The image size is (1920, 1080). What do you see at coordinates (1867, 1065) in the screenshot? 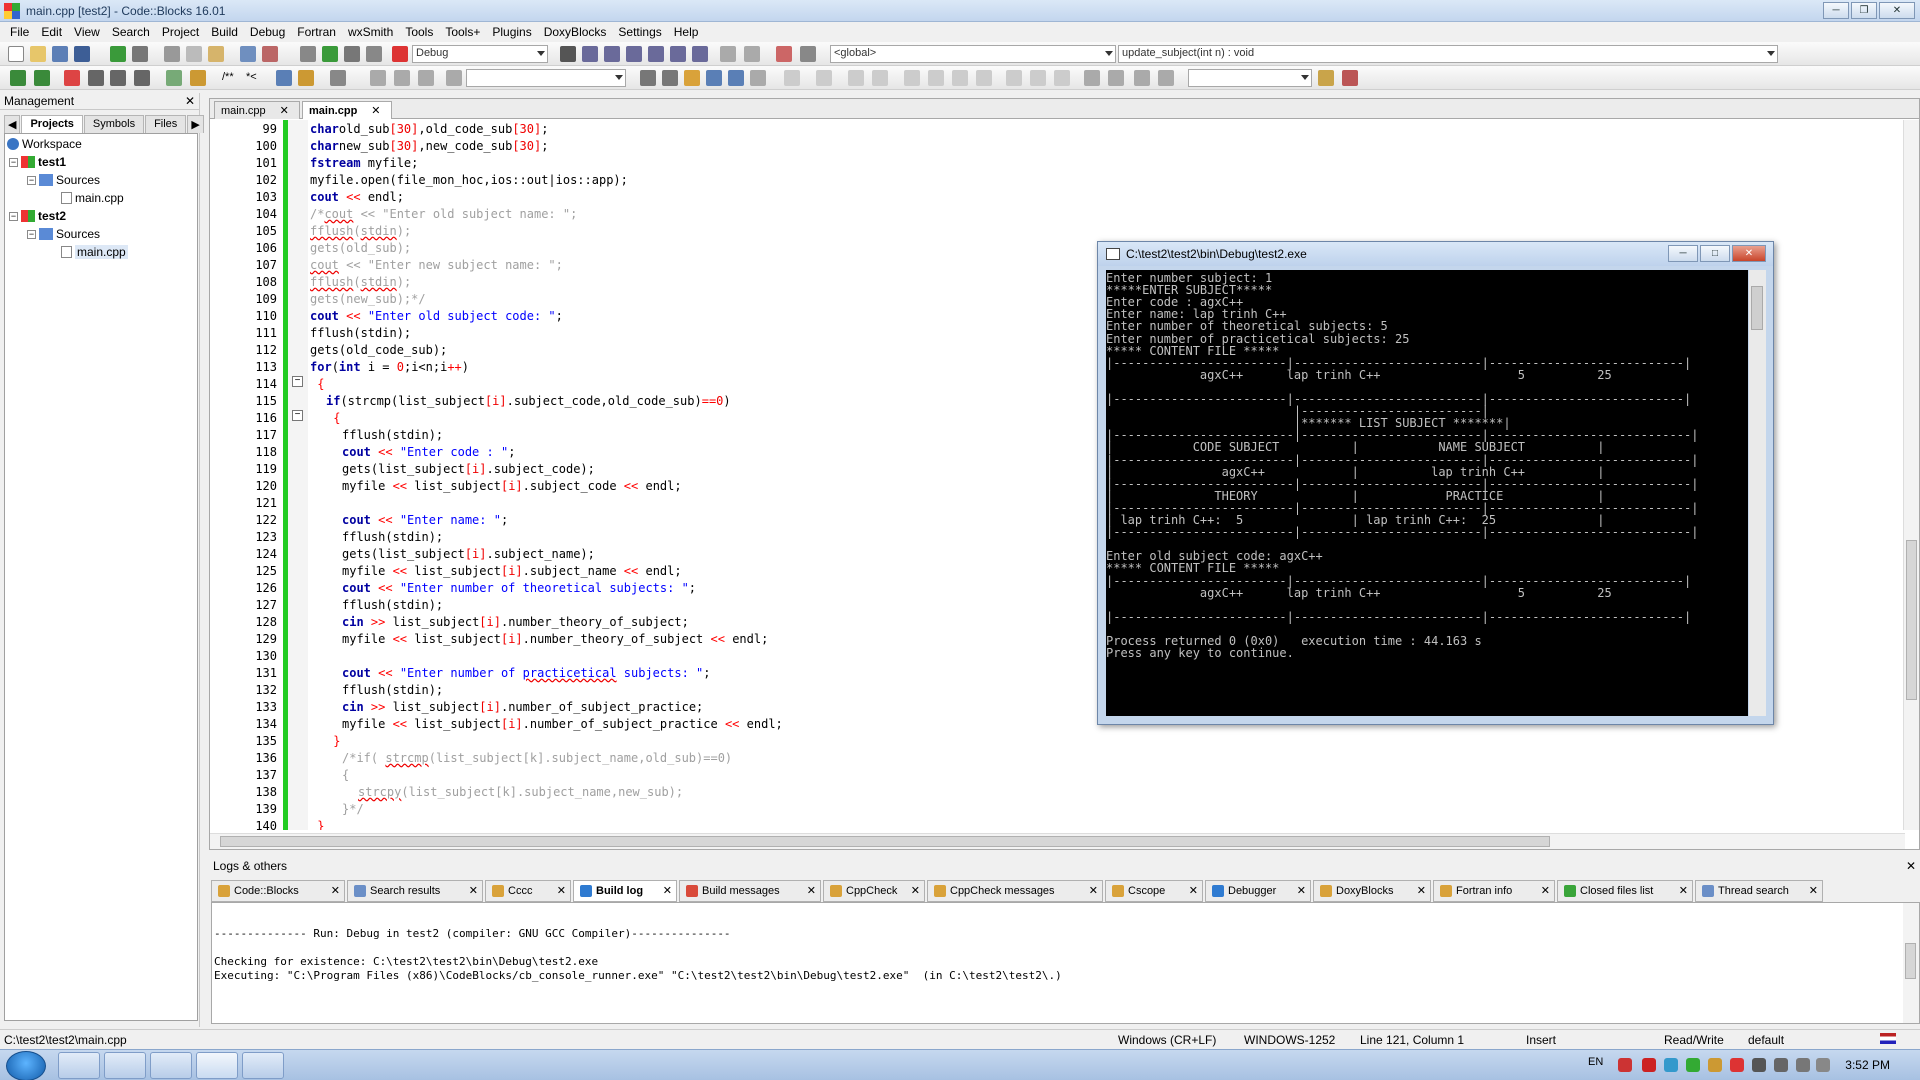
I see `clock: 3:52 PM` at bounding box center [1867, 1065].